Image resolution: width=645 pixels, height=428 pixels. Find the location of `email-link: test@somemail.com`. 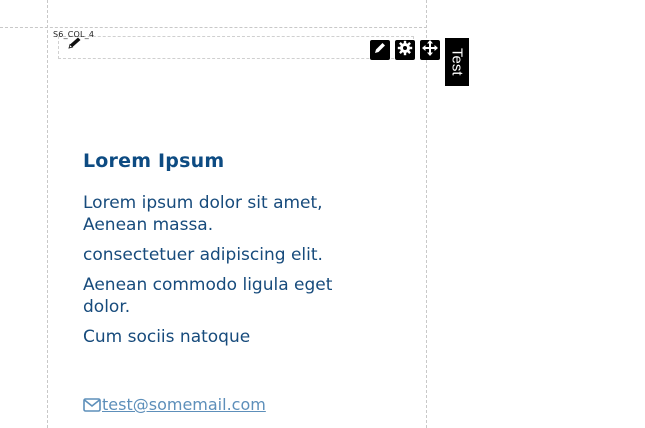

email-link: test@somemail.com is located at coordinates (184, 404).